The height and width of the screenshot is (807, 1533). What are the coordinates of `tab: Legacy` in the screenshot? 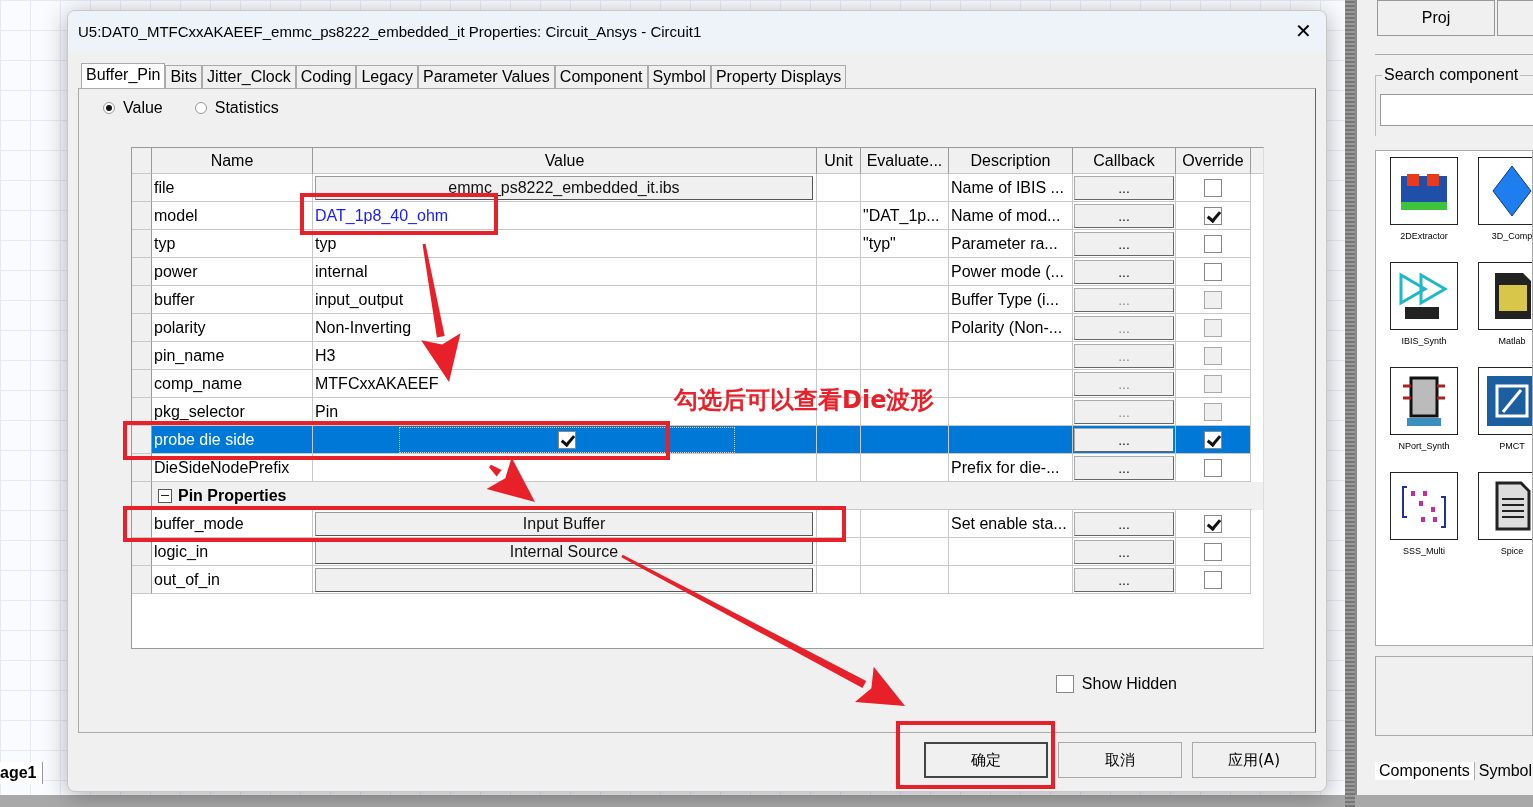 It's located at (387, 76).